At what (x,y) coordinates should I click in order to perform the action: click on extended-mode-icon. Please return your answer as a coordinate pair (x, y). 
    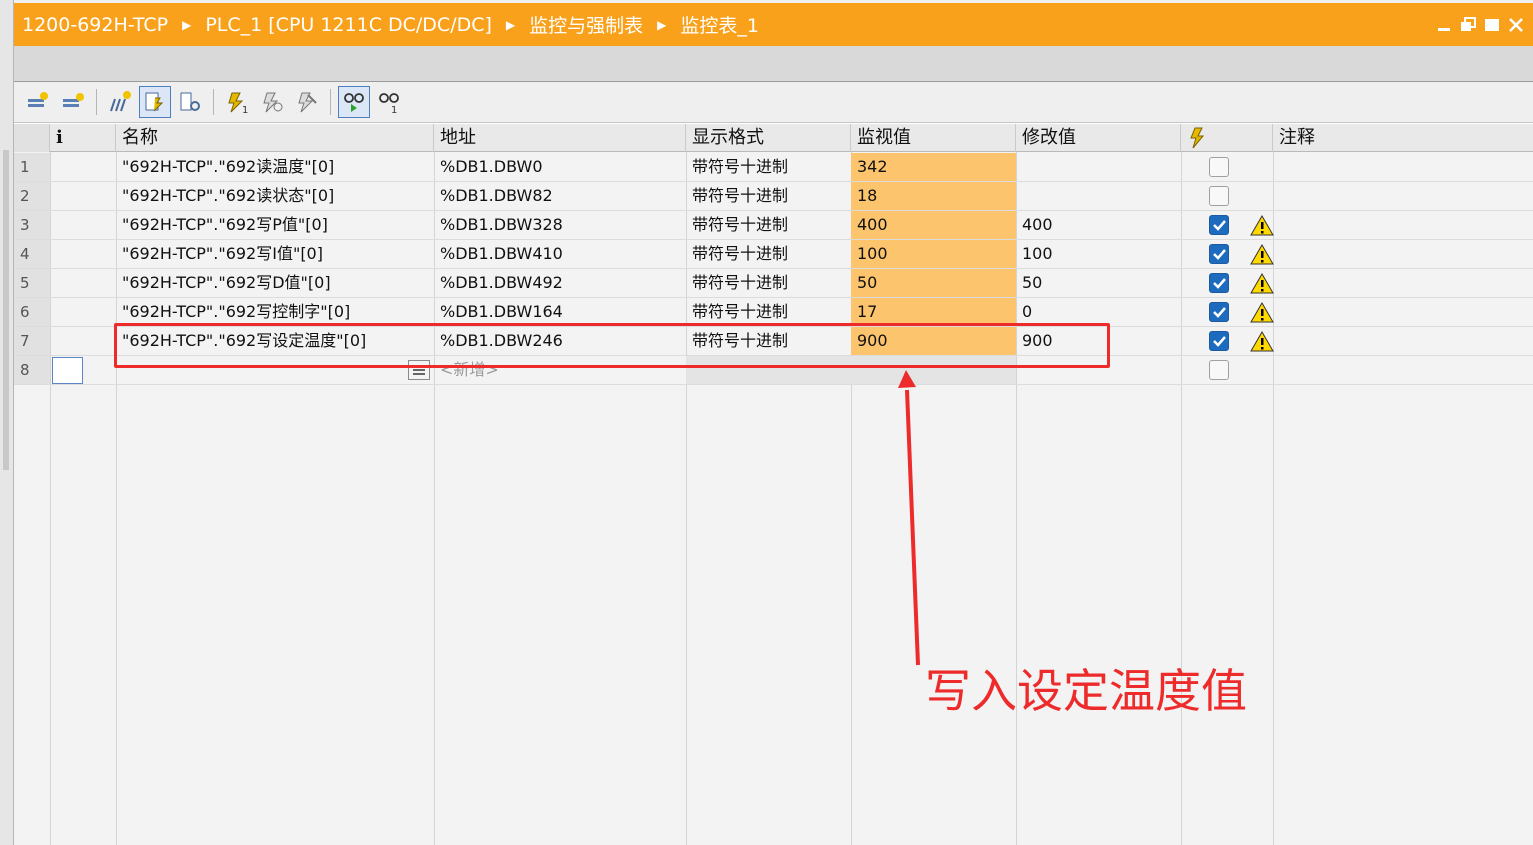
    Looking at the image, I should click on (190, 102).